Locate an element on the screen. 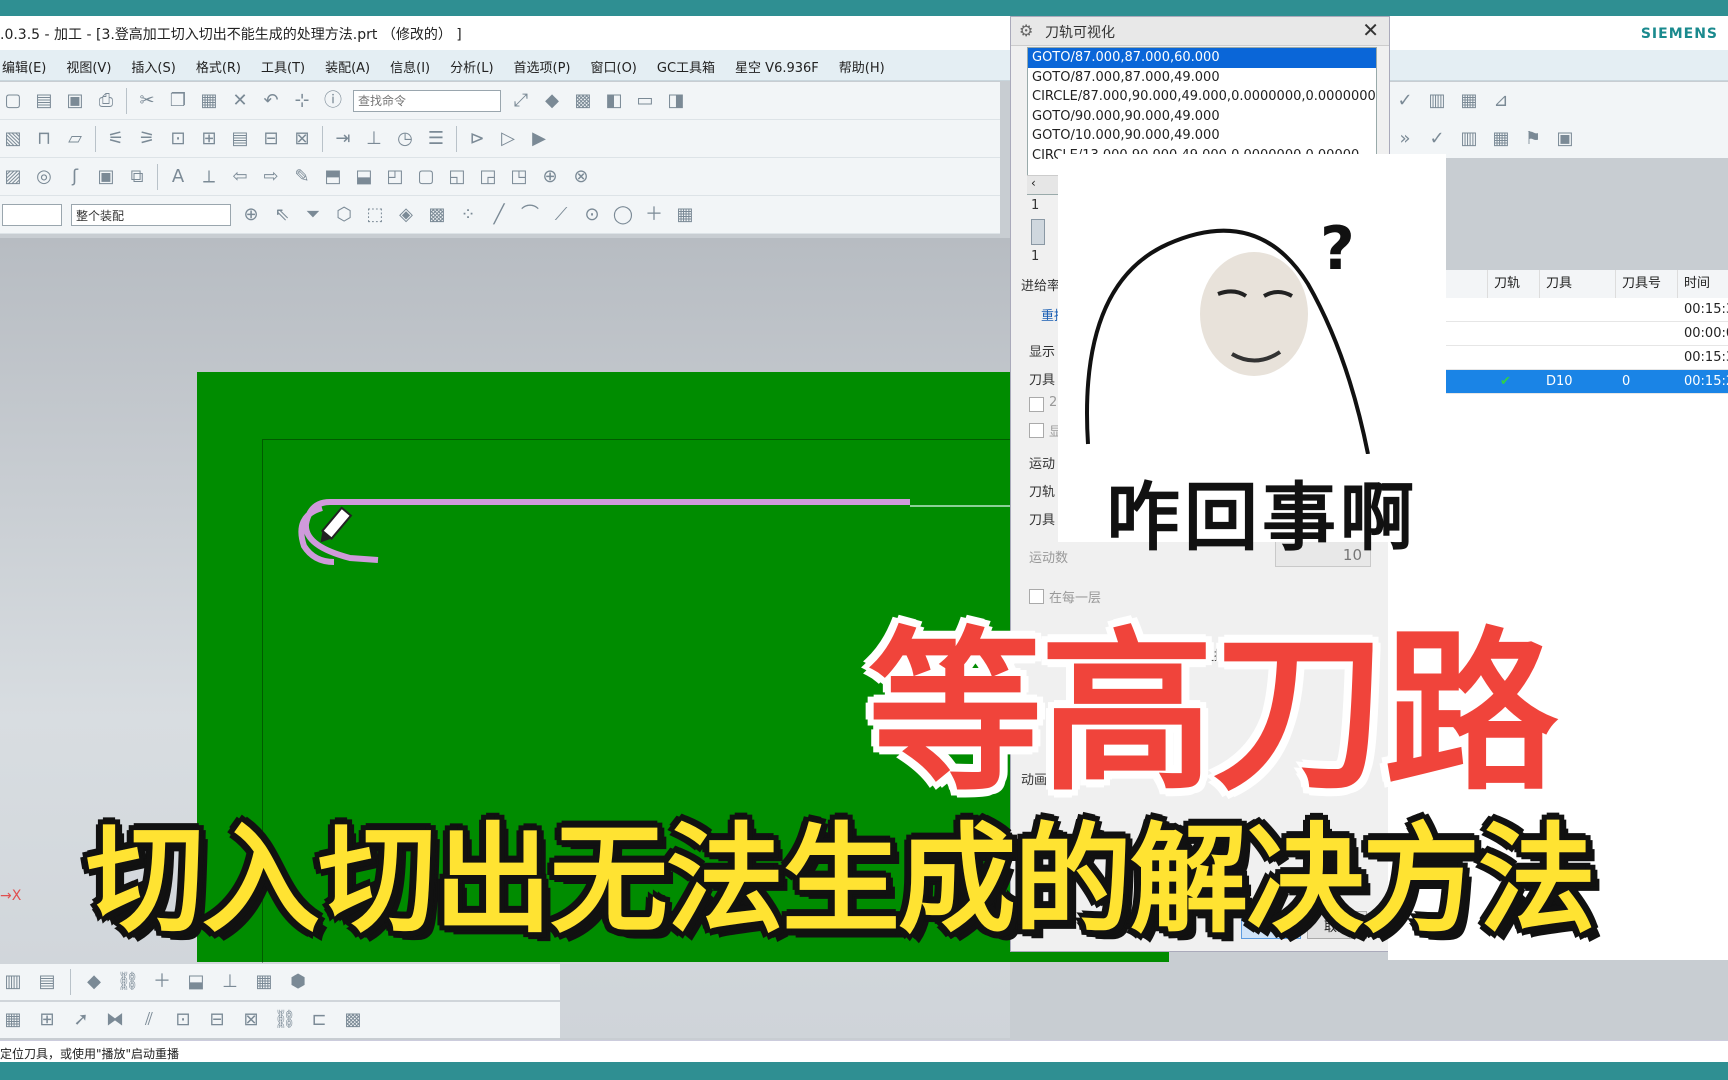 Image resolution: width=1728 pixels, height=1080 pixels. split-icon: ⫽ is located at coordinates (149, 1020).